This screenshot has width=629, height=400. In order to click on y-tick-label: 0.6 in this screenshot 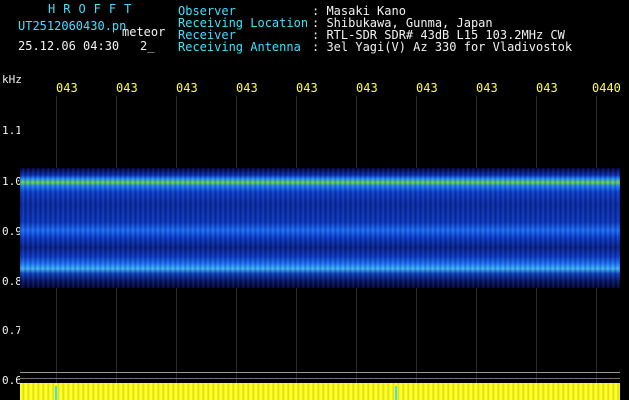, I will do `click(12, 380)`.